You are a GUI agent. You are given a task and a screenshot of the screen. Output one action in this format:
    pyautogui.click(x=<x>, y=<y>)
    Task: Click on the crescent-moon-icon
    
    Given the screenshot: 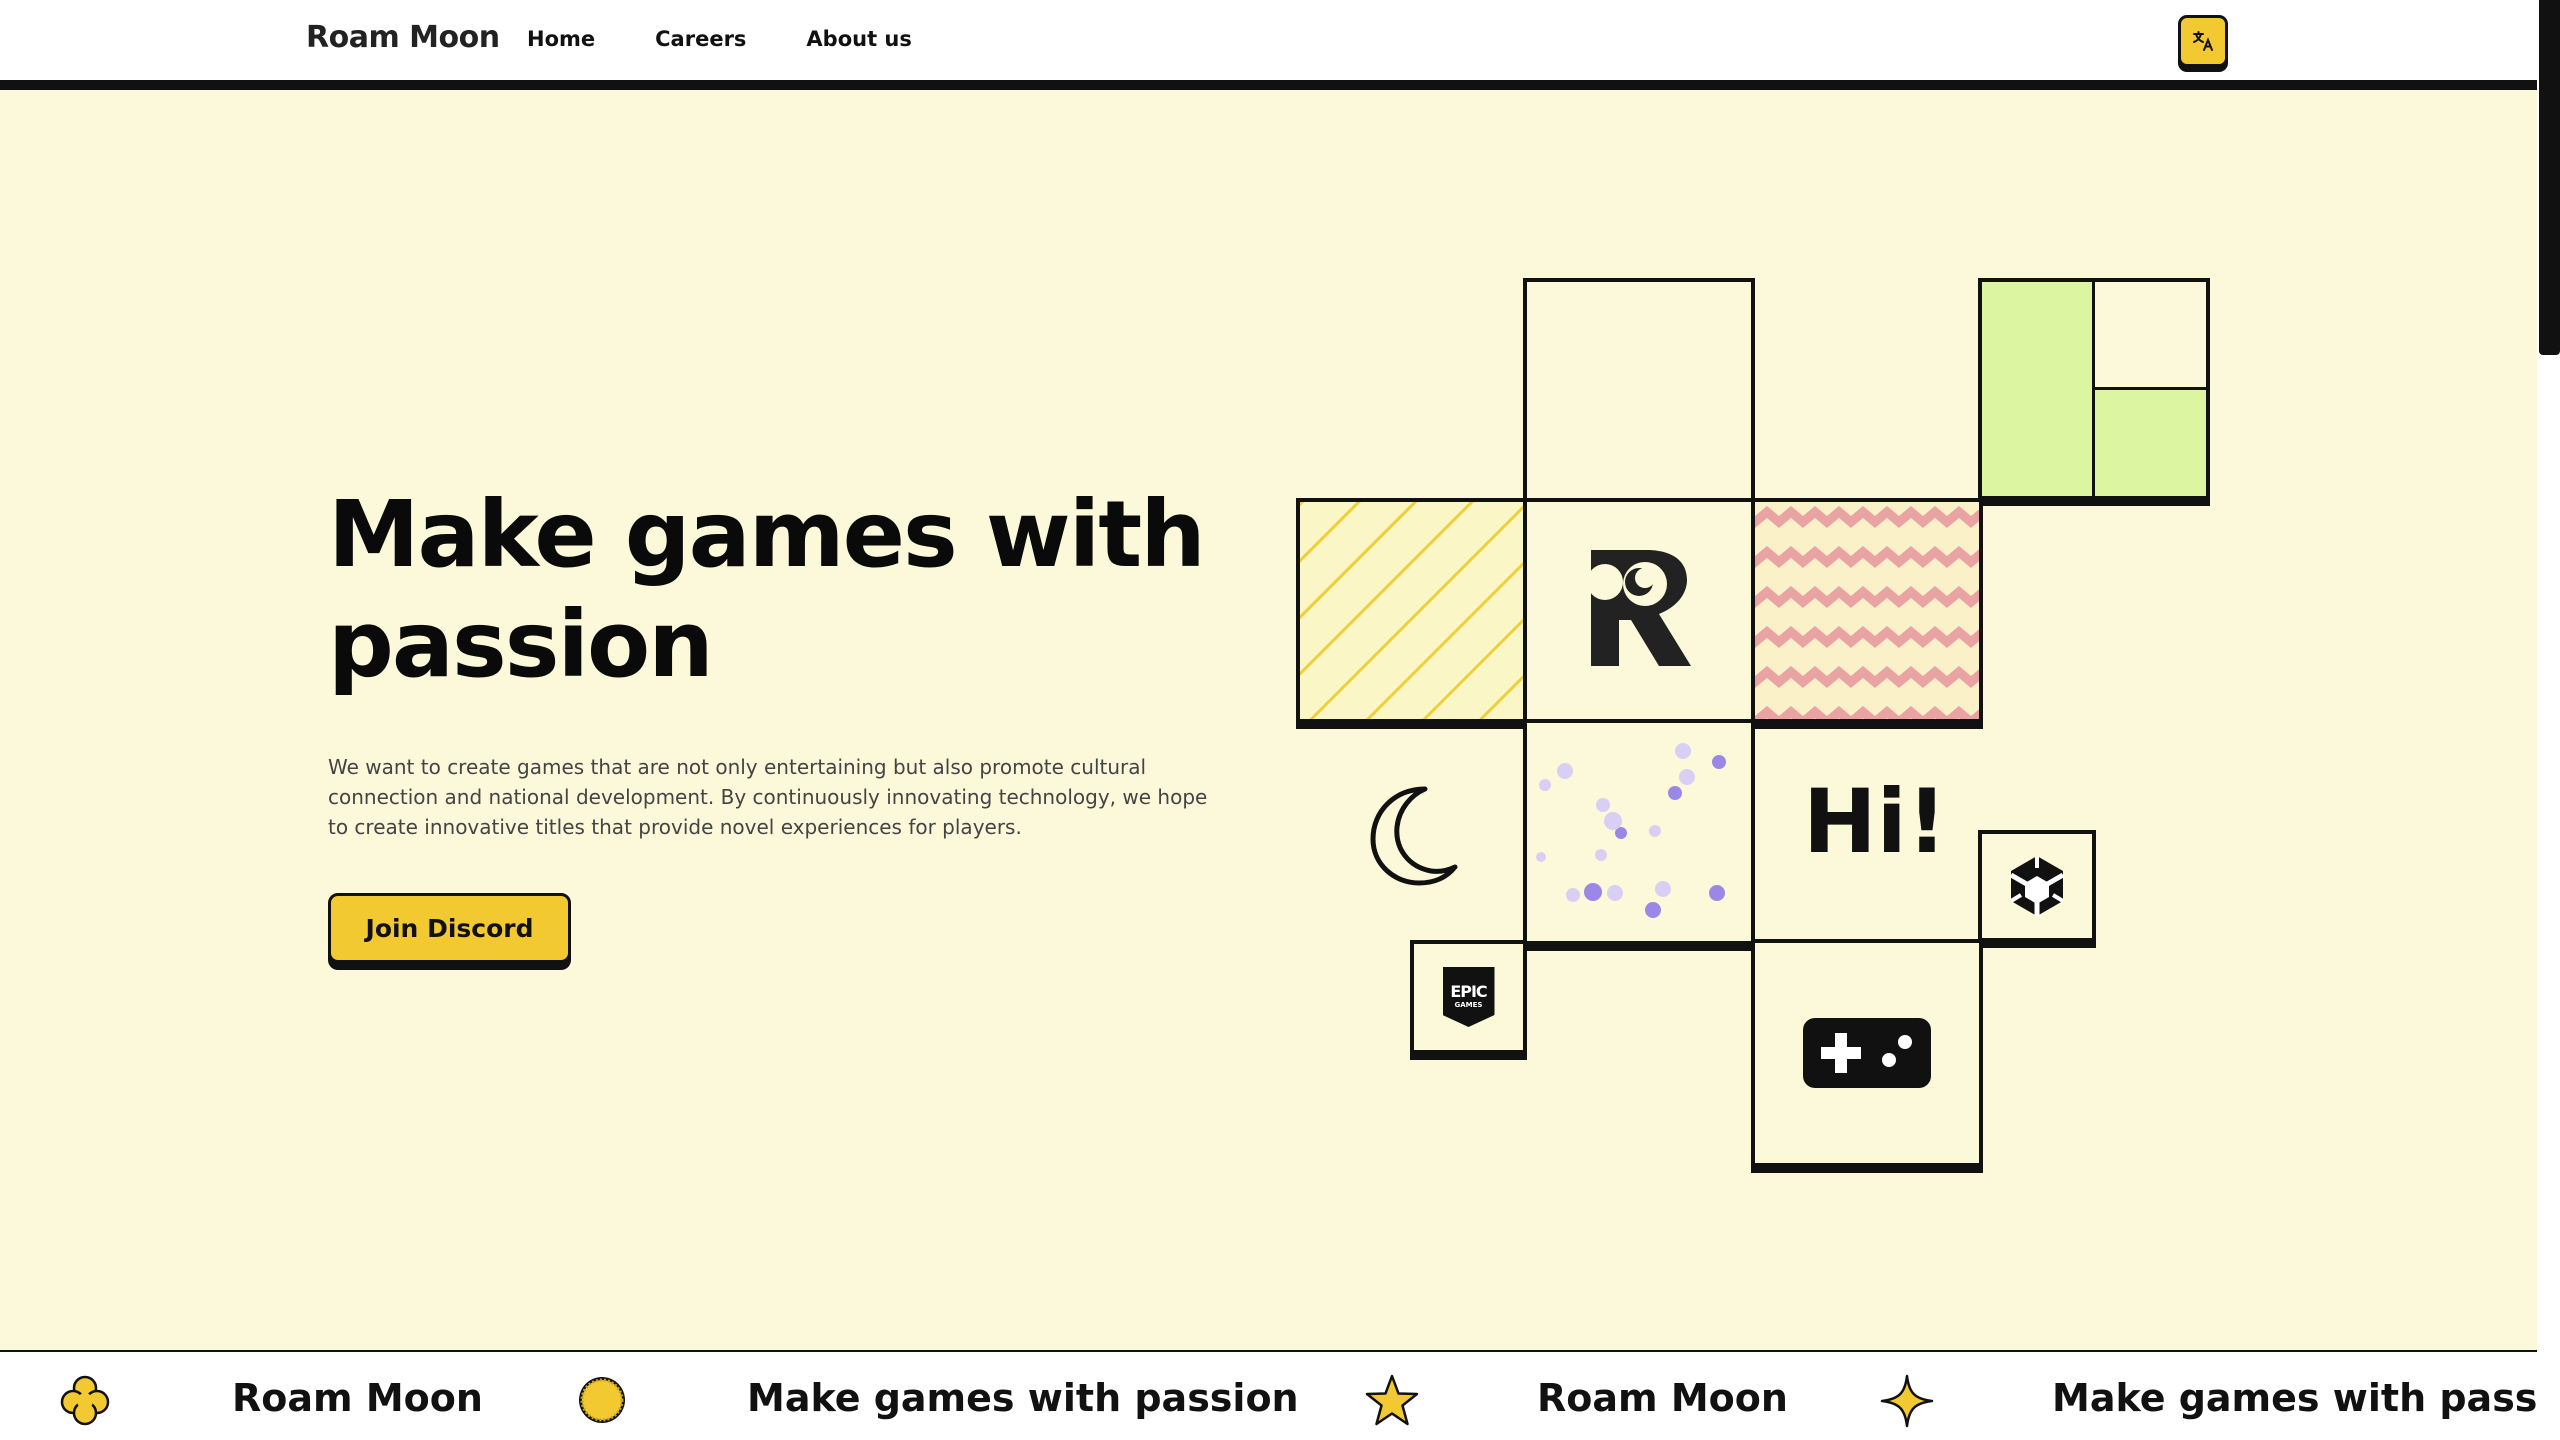 What is the action you would take?
    pyautogui.click(x=1414, y=836)
    